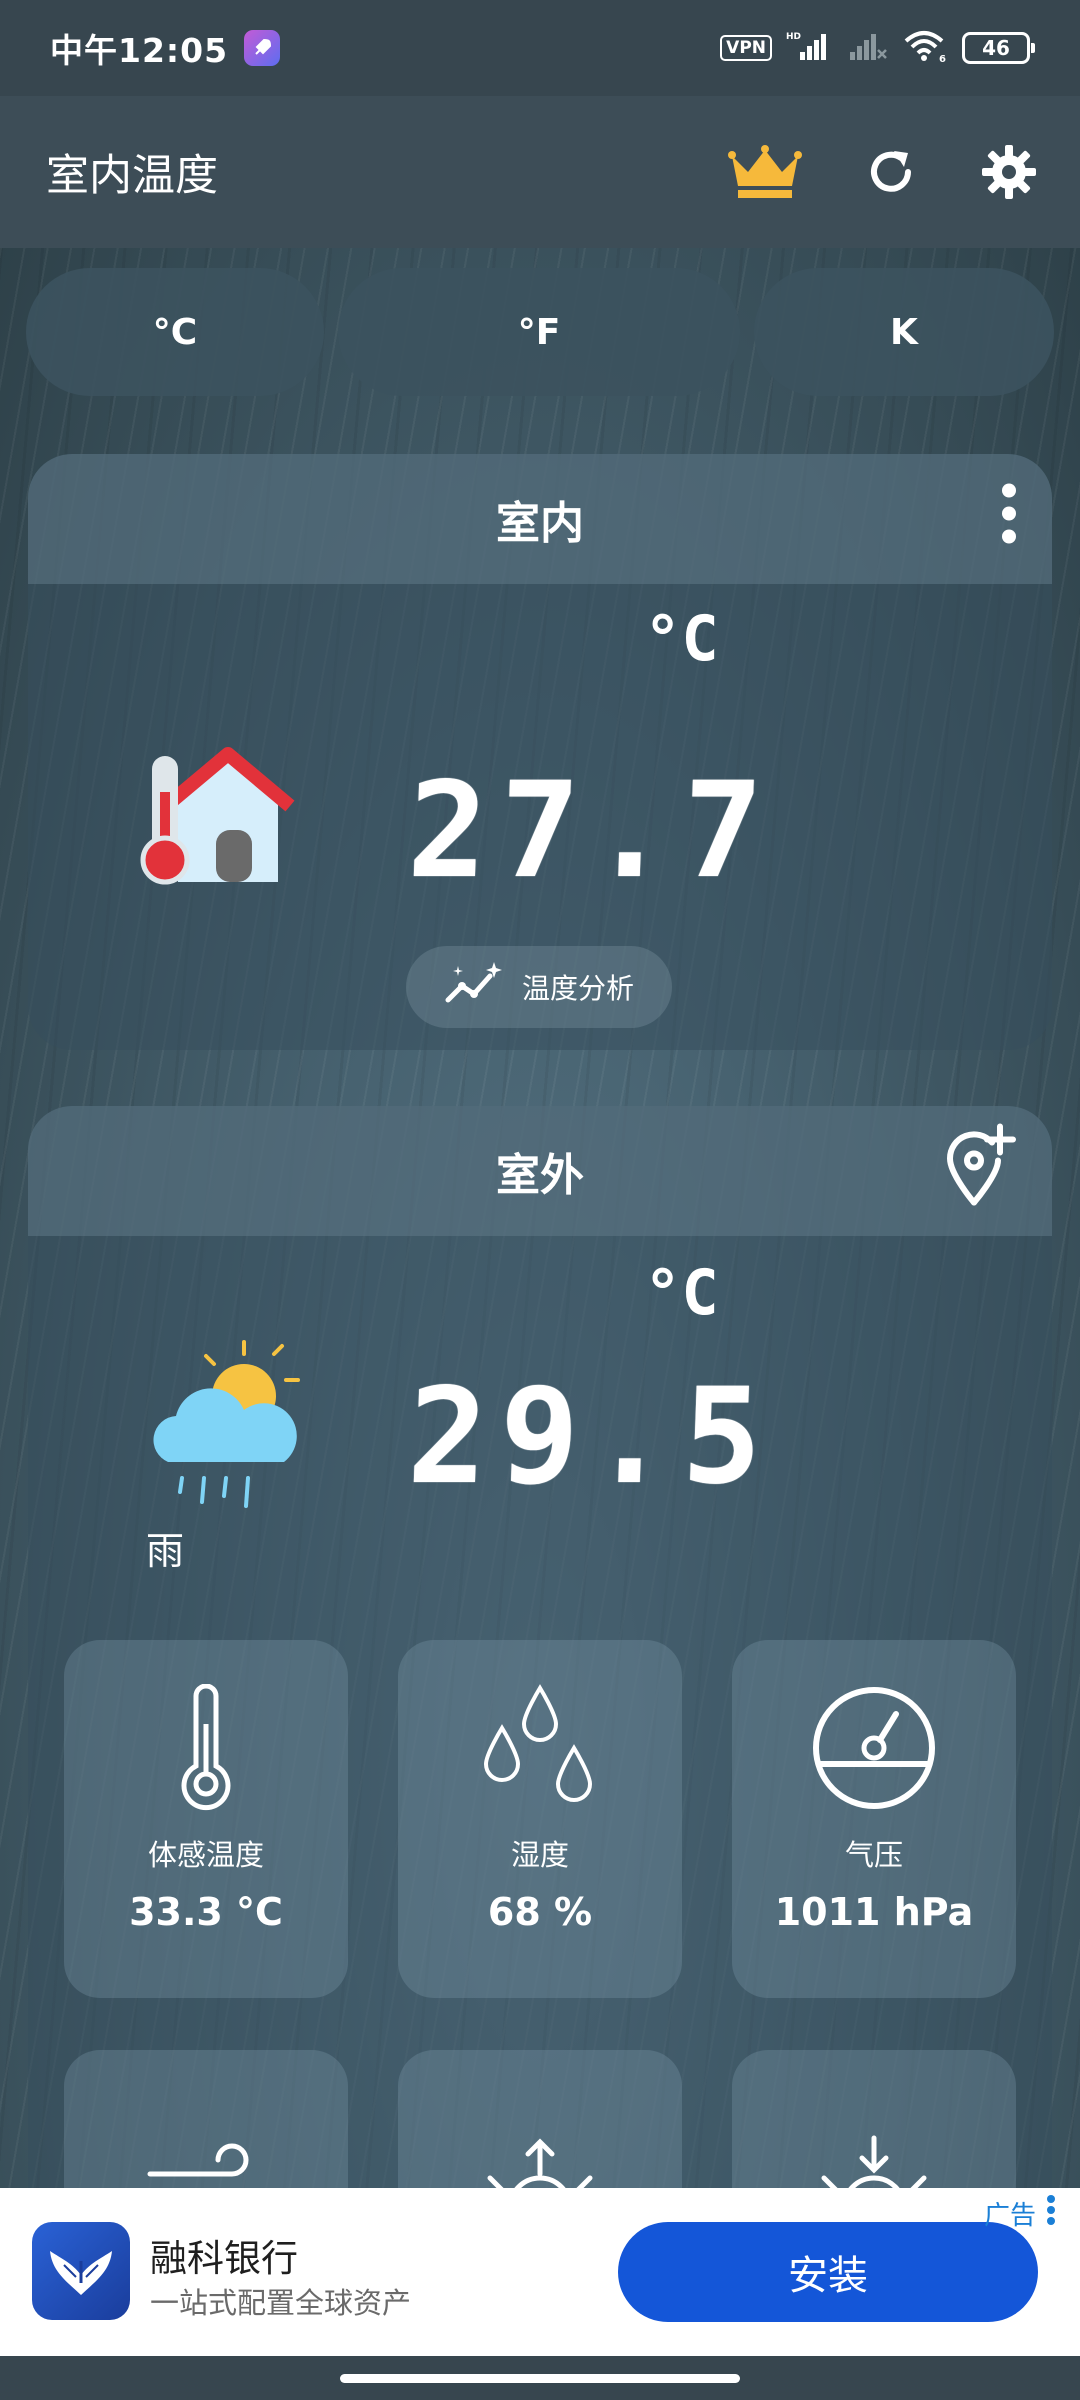 The width and height of the screenshot is (1080, 2400). What do you see at coordinates (904, 332) in the screenshot?
I see `unit-kelvin-button: K` at bounding box center [904, 332].